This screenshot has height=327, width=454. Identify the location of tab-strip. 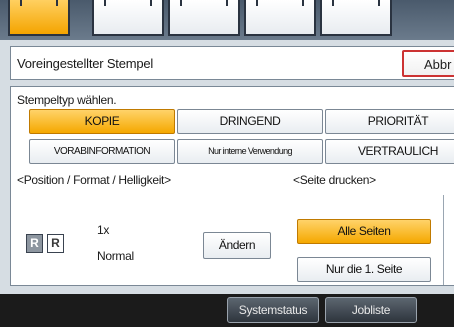
(227, 20).